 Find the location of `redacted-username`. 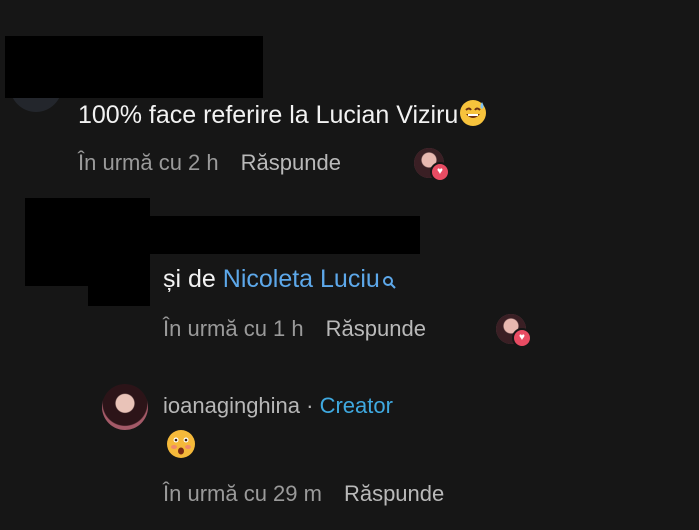

redacted-username is located at coordinates (134, 67).